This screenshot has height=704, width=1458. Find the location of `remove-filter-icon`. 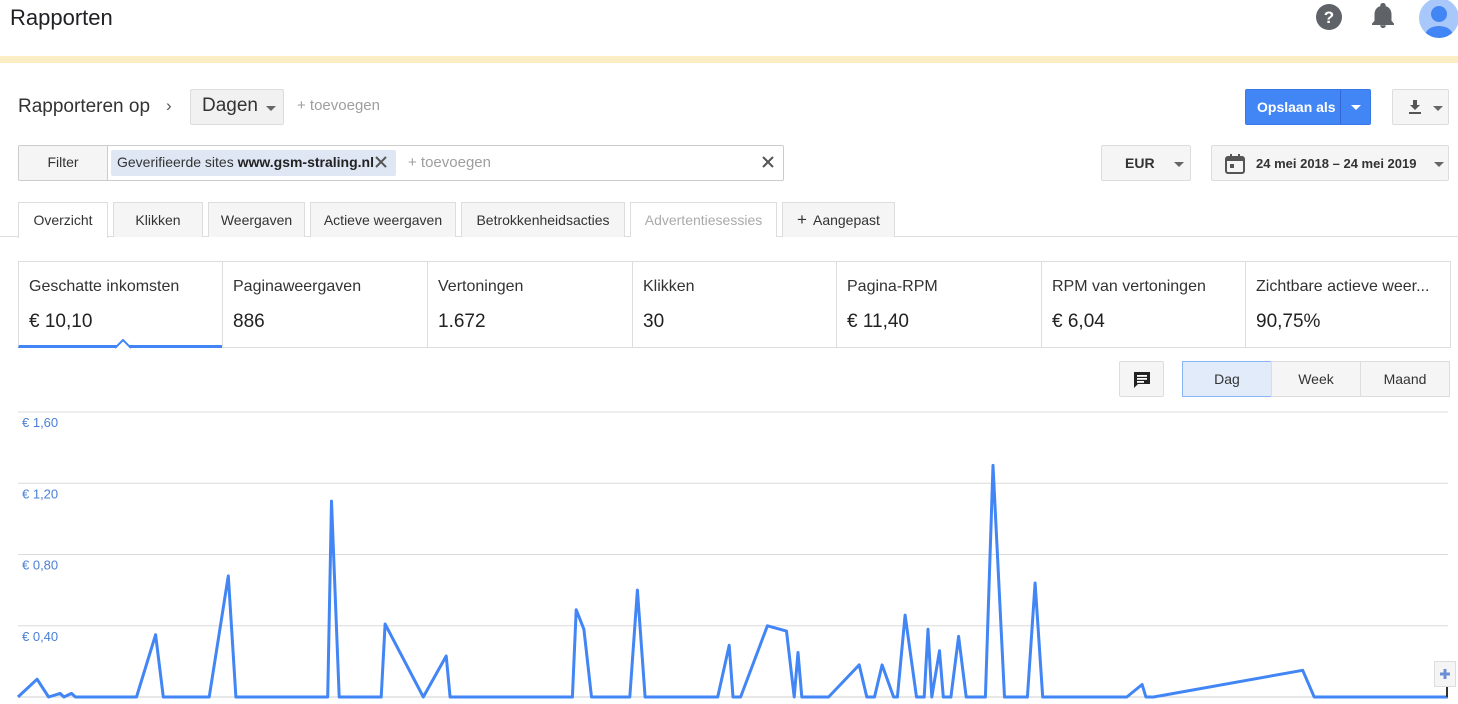

remove-filter-icon is located at coordinates (381, 162).